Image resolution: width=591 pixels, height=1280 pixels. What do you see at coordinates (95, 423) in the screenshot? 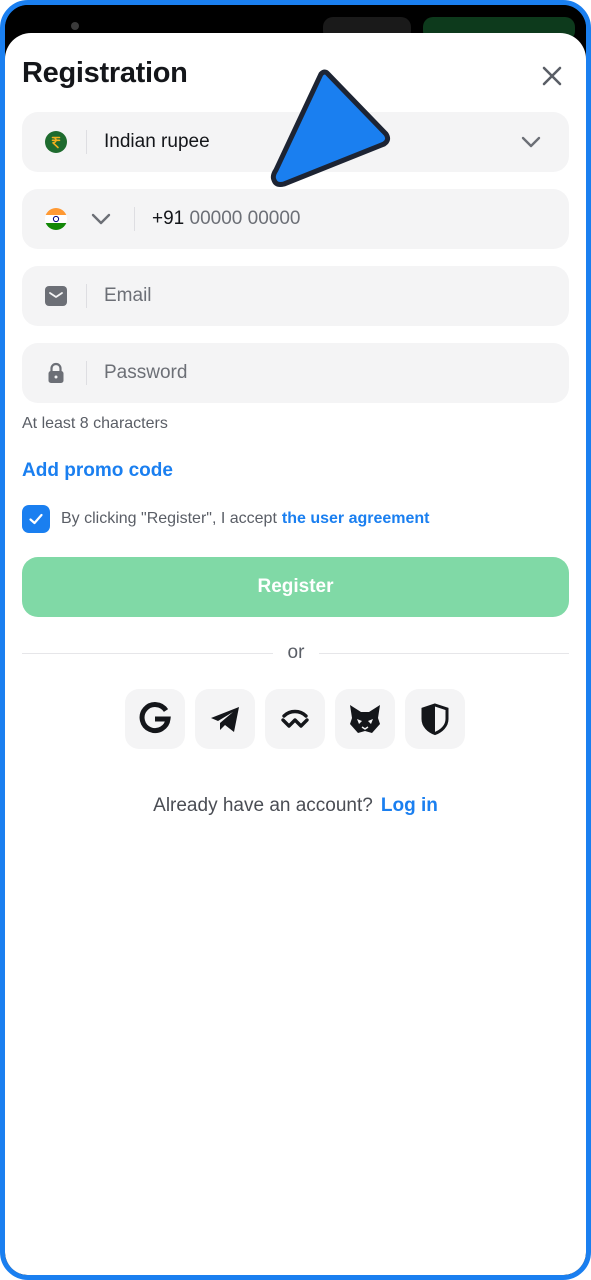
I see `password-hint: At least 8 characters` at bounding box center [95, 423].